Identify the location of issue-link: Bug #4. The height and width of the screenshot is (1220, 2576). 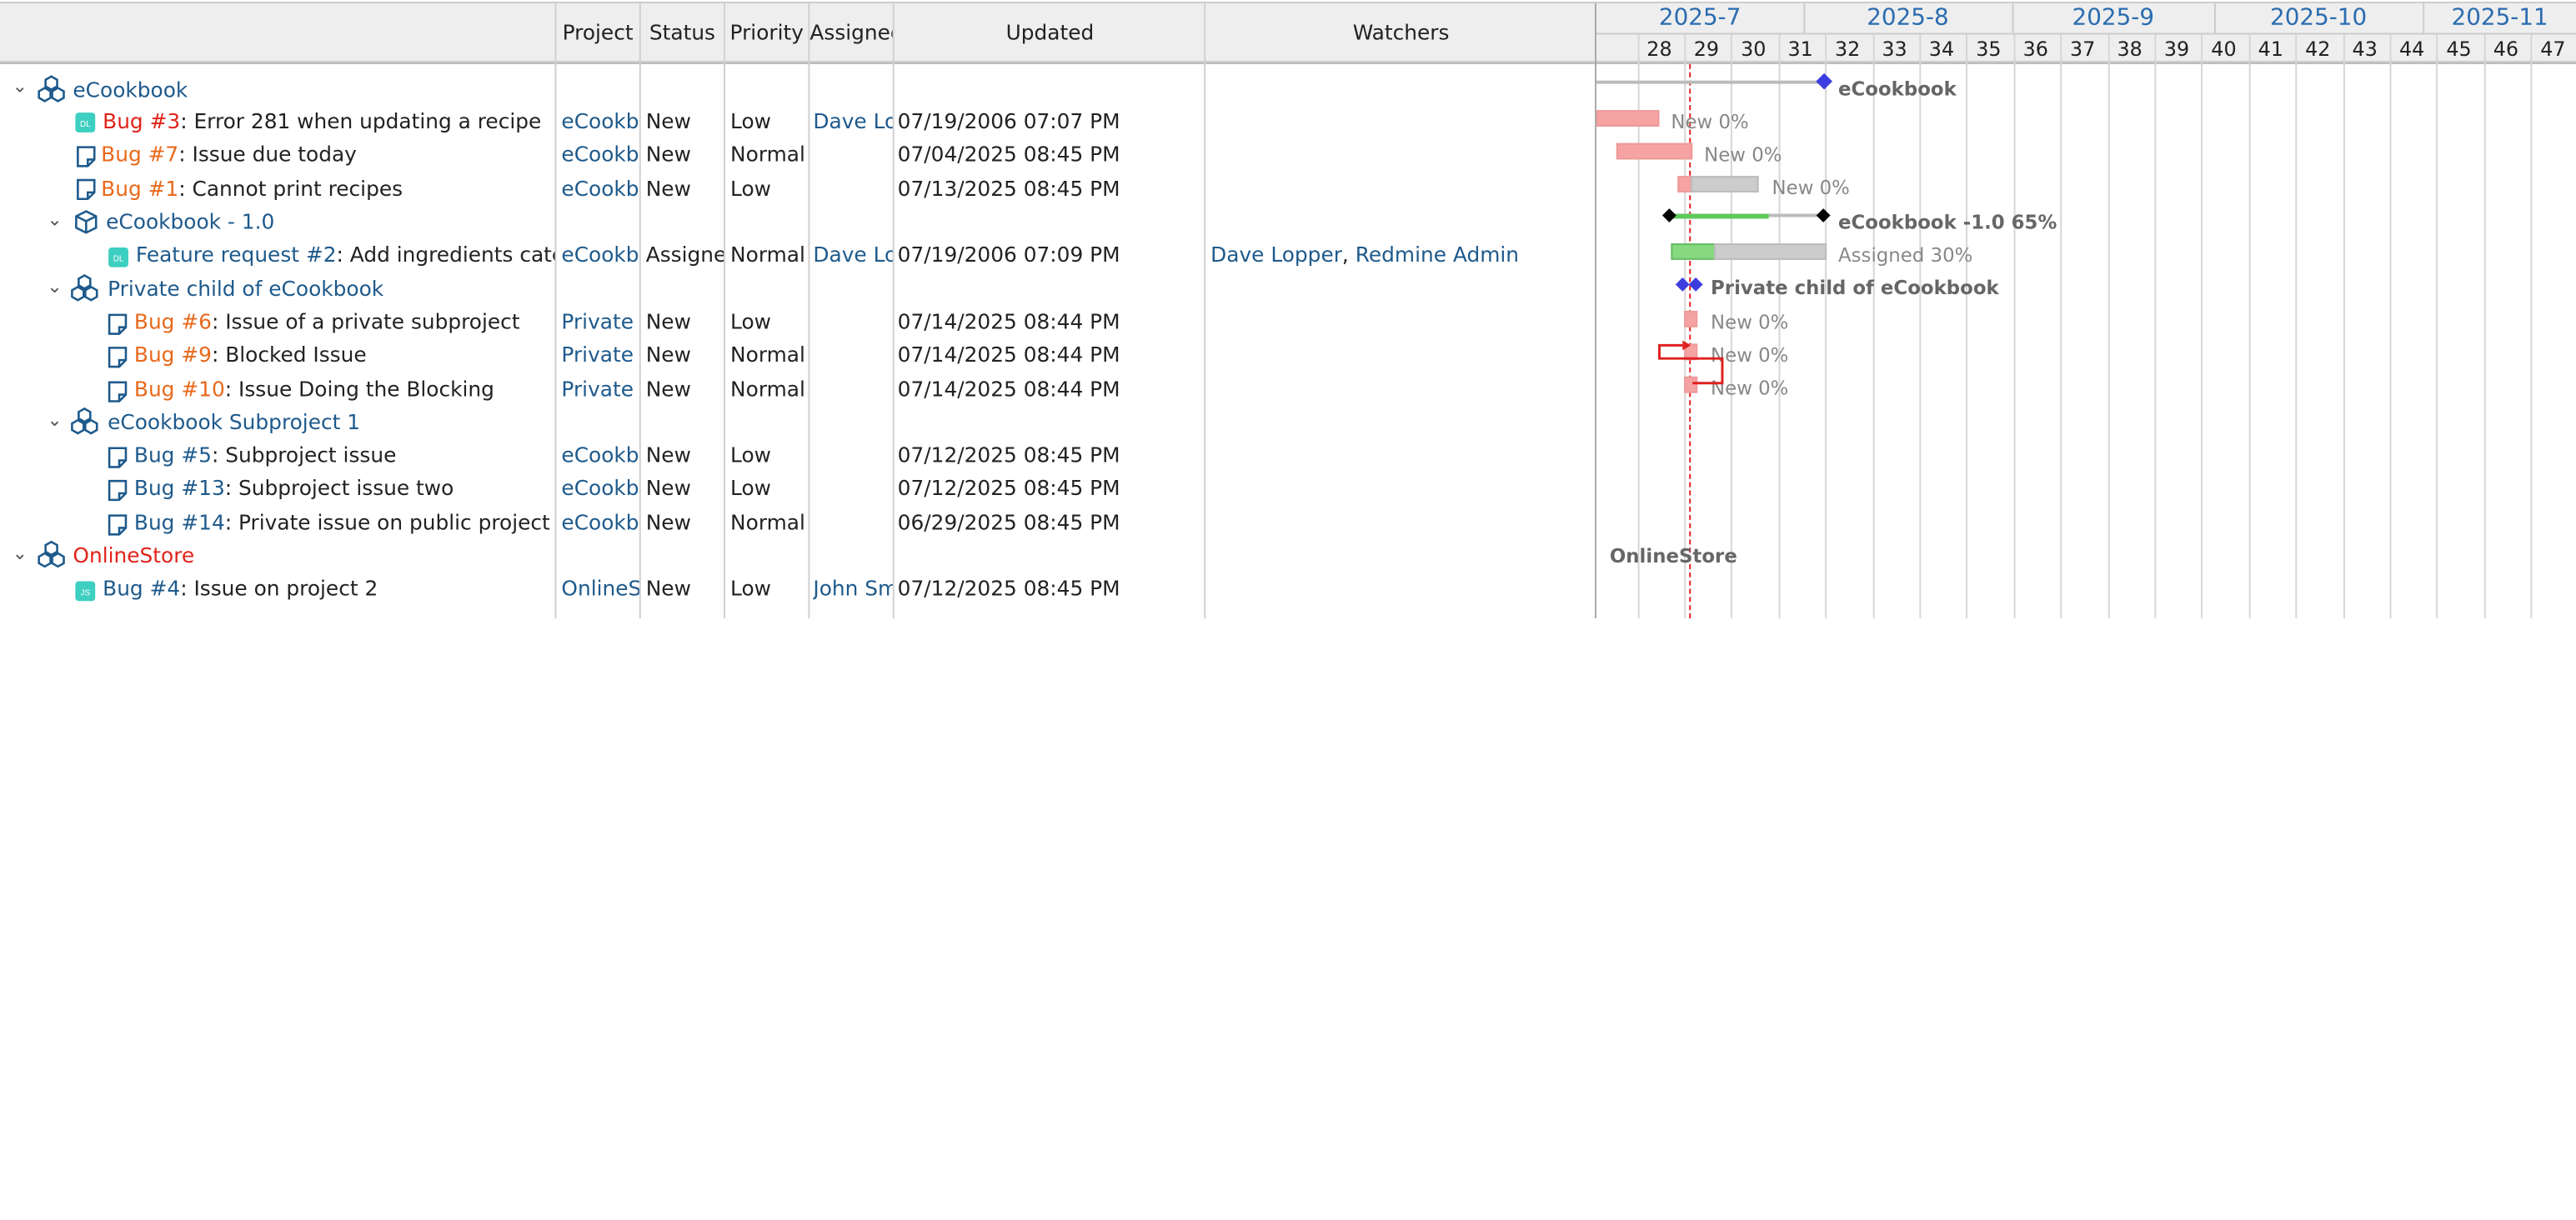
(141, 588).